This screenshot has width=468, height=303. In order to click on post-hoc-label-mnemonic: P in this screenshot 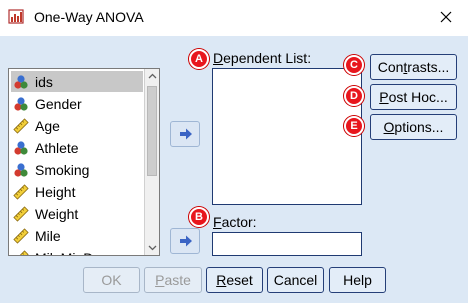, I will do `click(384, 97)`.